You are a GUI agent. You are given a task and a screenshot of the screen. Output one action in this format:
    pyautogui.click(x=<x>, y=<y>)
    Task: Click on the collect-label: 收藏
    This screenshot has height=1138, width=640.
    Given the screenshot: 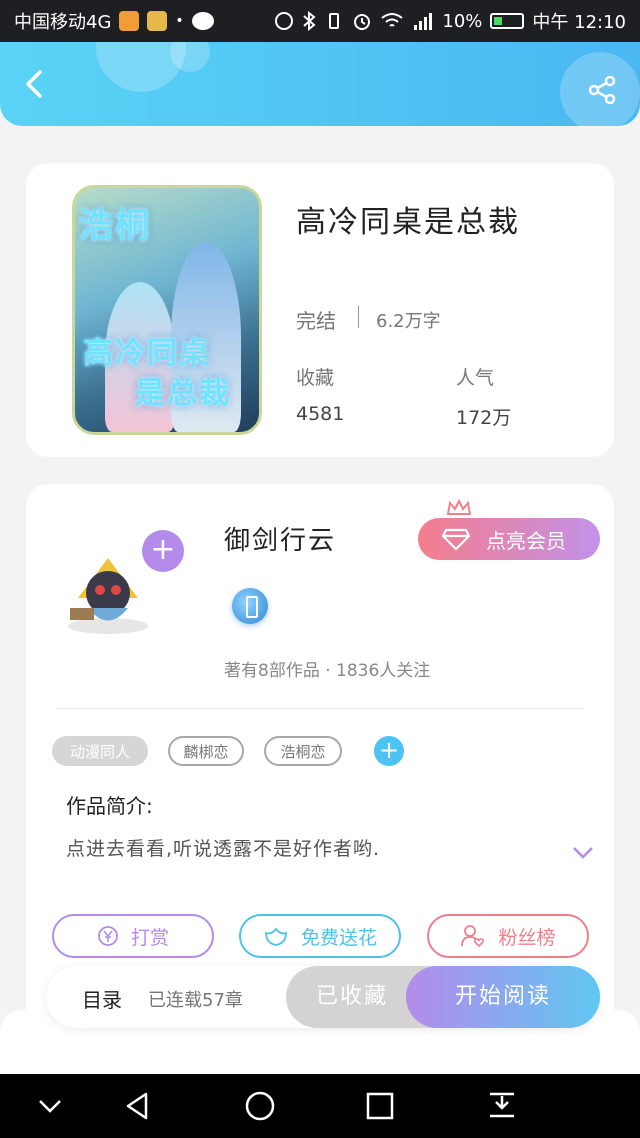 What is the action you would take?
    pyautogui.click(x=315, y=378)
    